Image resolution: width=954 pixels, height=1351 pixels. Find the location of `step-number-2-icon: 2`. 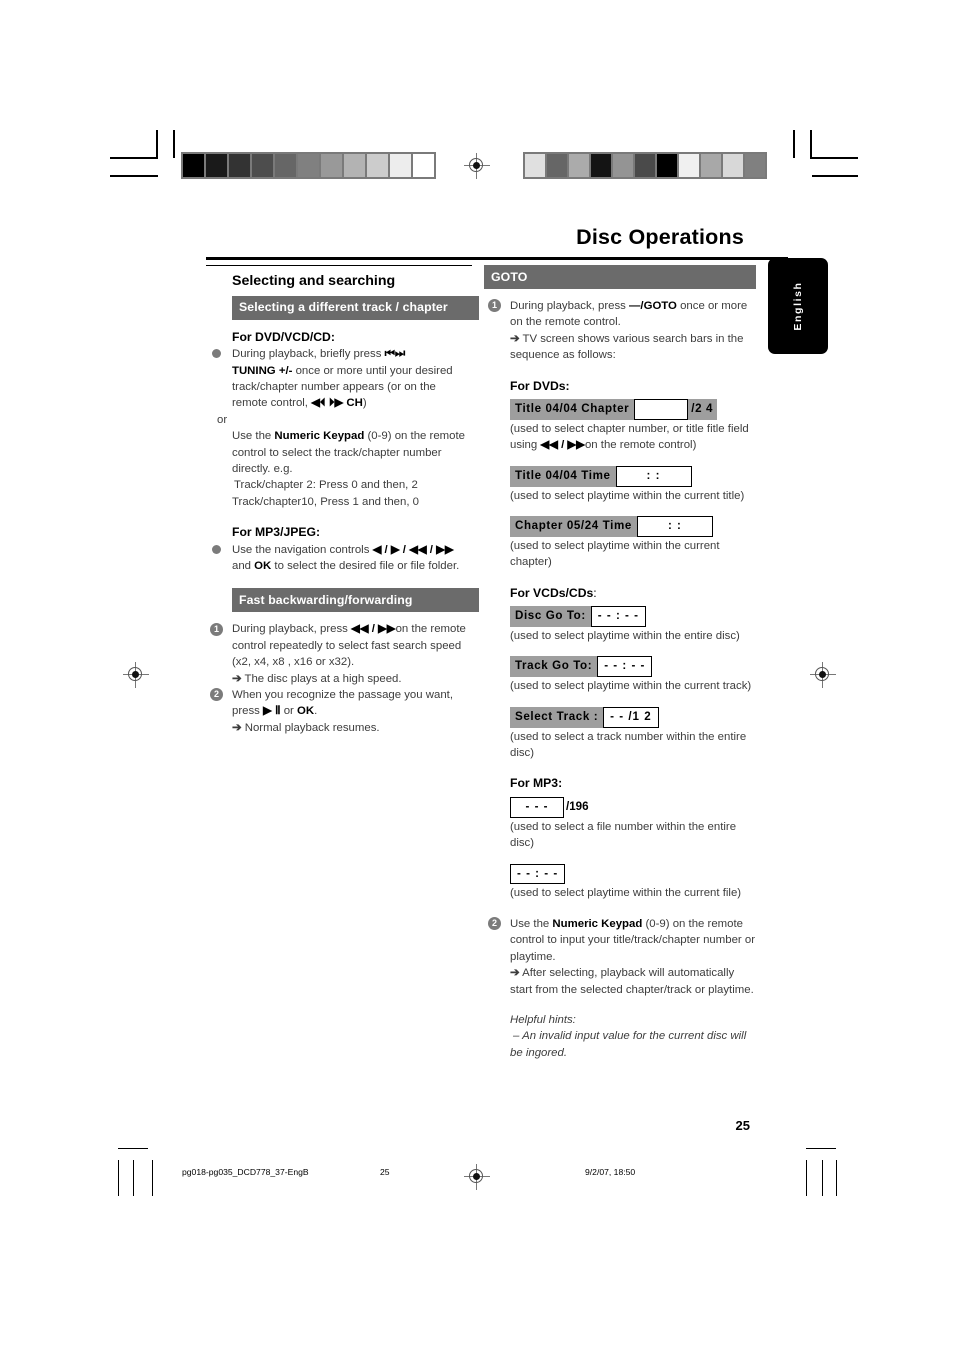

step-number-2-icon: 2 is located at coordinates (216, 695).